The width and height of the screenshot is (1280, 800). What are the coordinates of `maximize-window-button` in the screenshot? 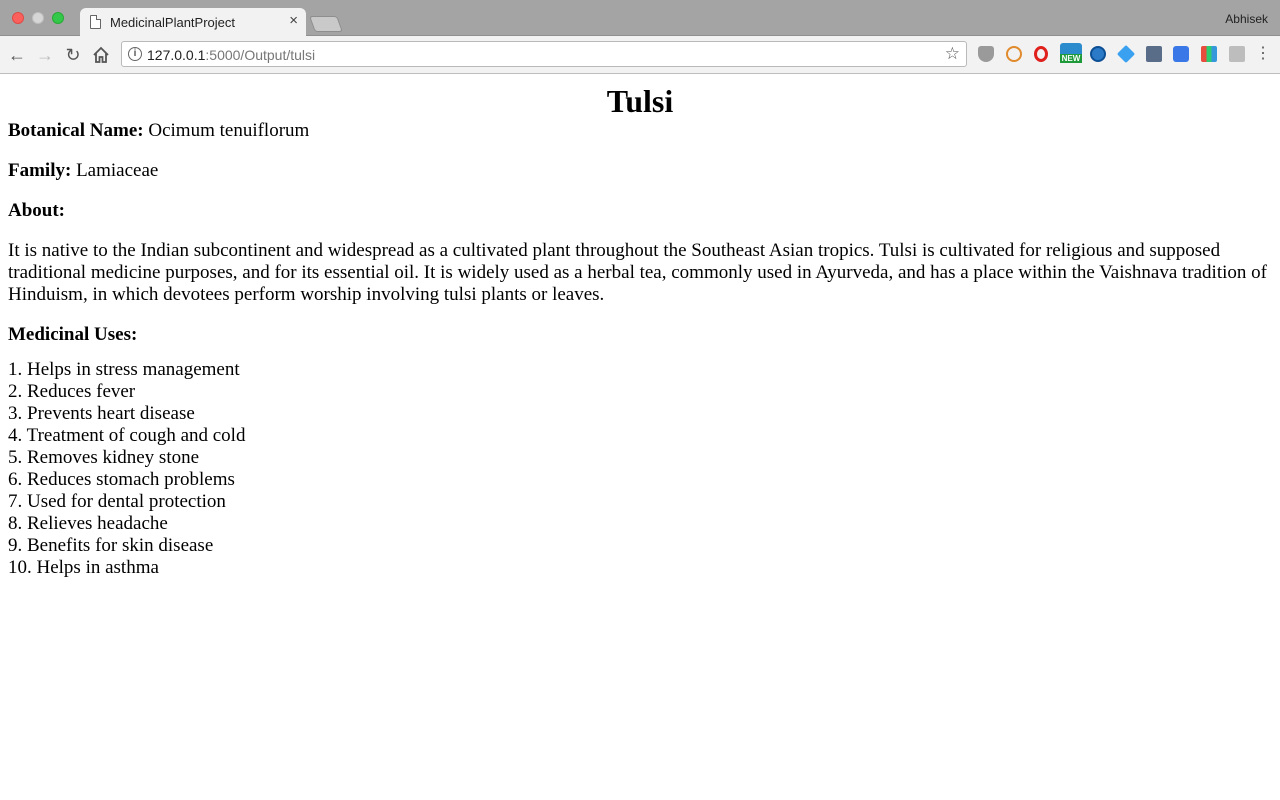 It's located at (58, 18).